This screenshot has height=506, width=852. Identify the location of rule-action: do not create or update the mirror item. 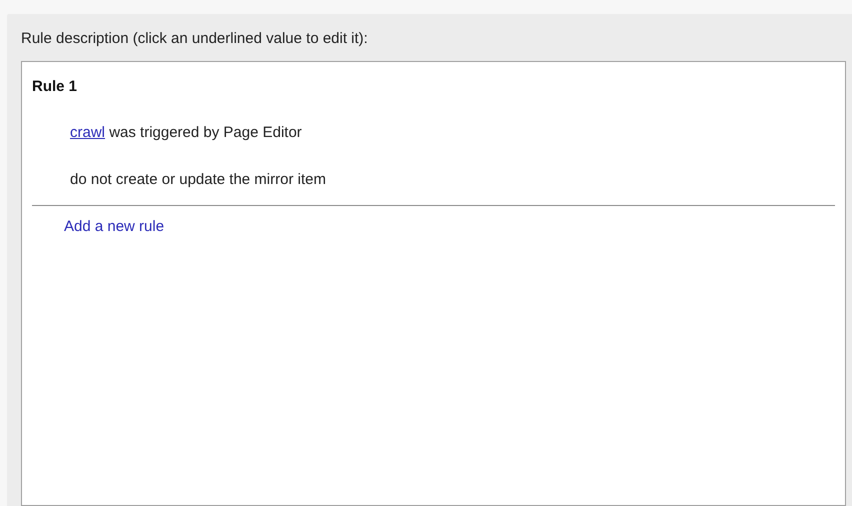
(198, 180).